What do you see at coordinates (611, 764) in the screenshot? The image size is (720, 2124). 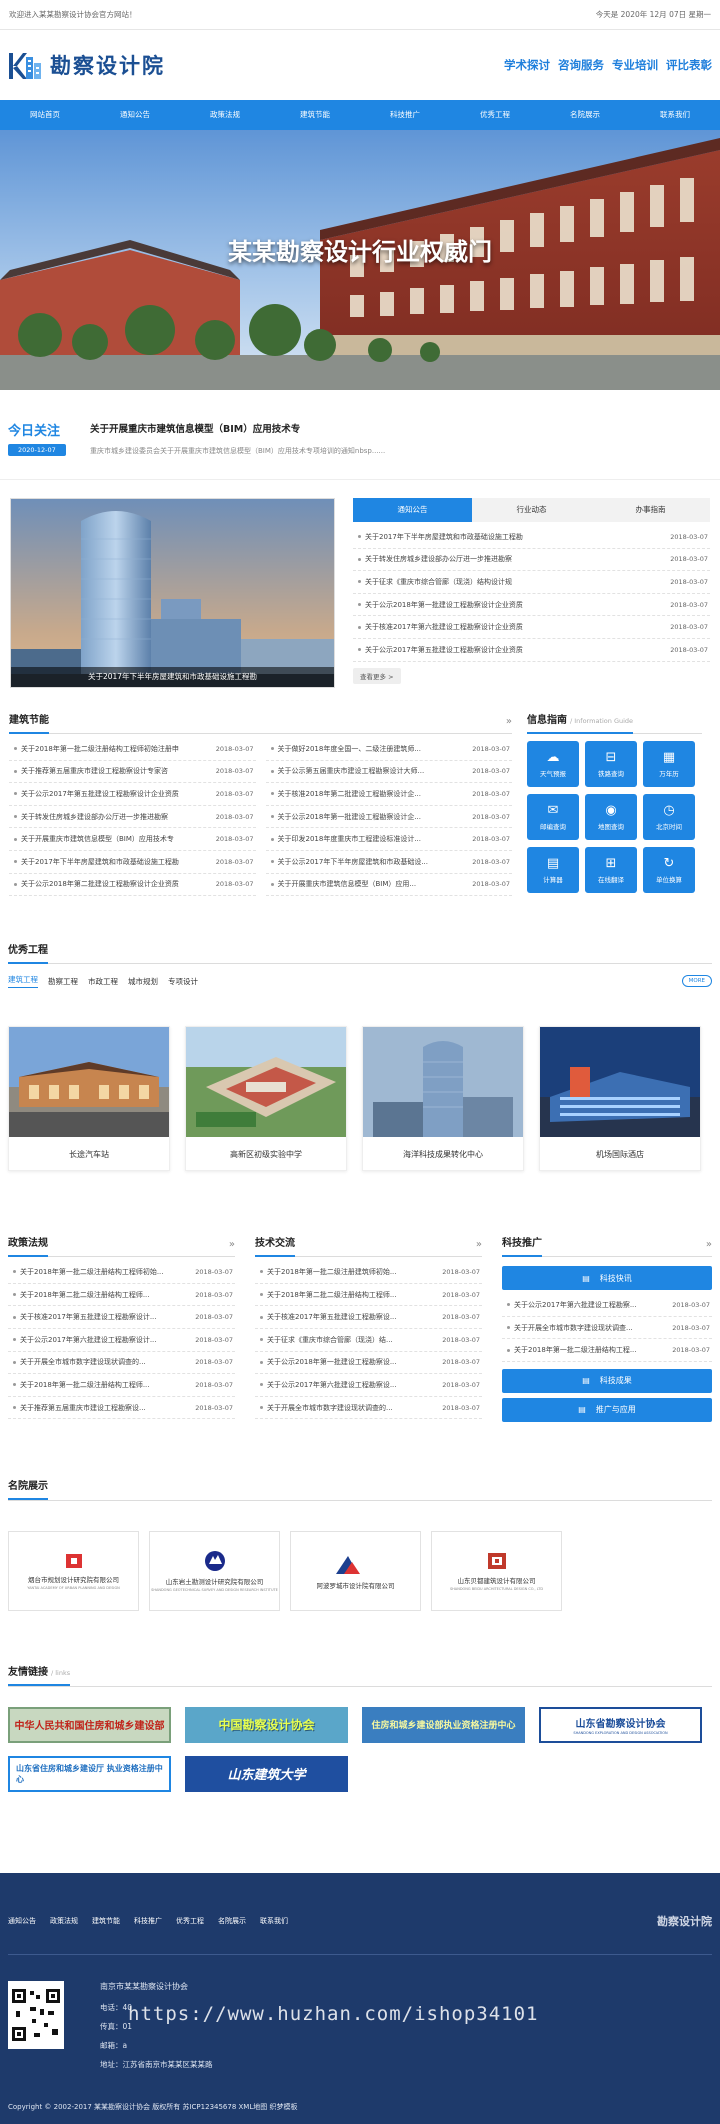 I see `railway-button: ⊟ 铁路查询` at bounding box center [611, 764].